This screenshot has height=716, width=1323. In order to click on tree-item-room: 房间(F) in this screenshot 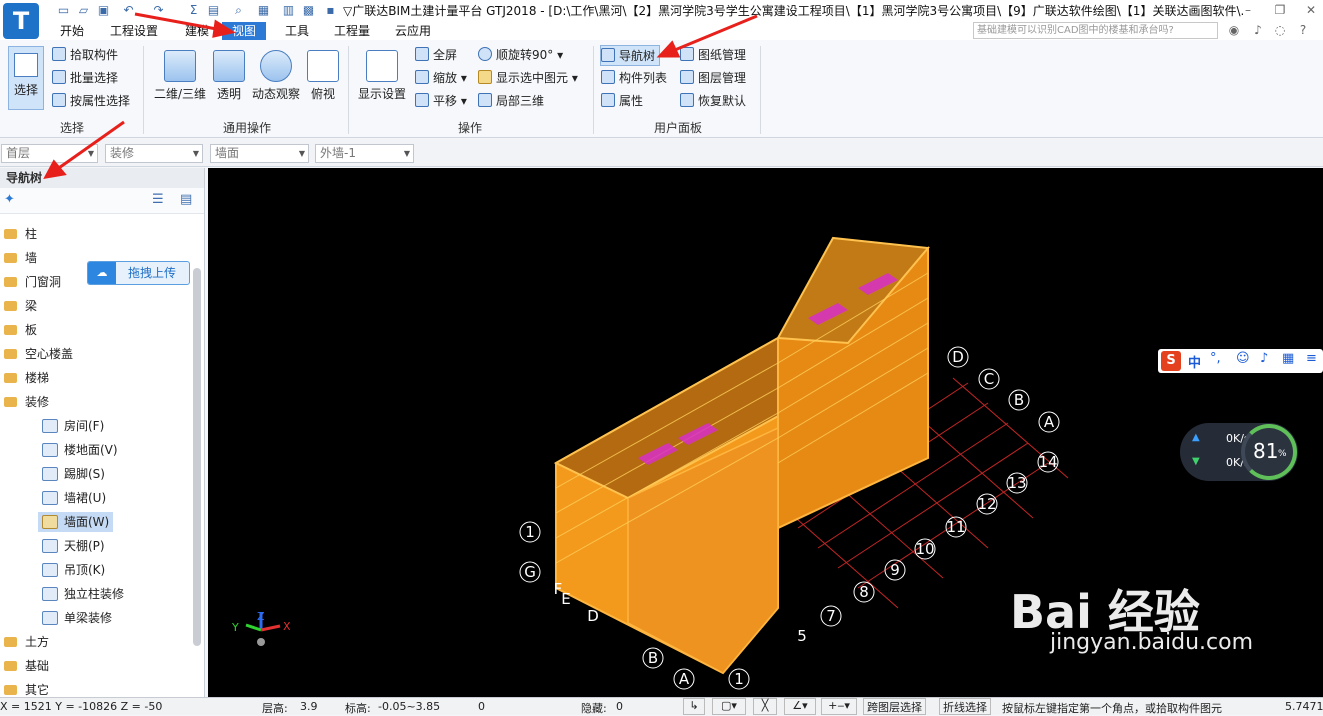, I will do `click(73, 426)`.